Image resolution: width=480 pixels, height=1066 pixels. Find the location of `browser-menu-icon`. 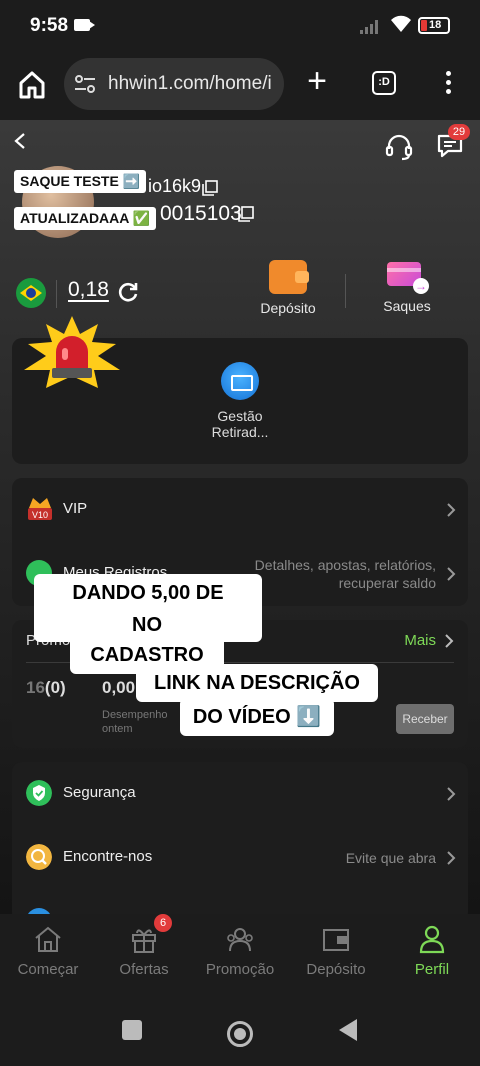

browser-menu-icon is located at coordinates (448, 84).